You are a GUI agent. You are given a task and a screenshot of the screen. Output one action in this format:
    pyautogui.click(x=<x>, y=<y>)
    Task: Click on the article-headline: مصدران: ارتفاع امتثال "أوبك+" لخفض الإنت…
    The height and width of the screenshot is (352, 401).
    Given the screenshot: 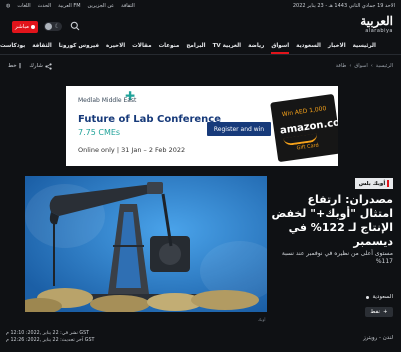 What is the action you would take?
    pyautogui.click(x=332, y=220)
    